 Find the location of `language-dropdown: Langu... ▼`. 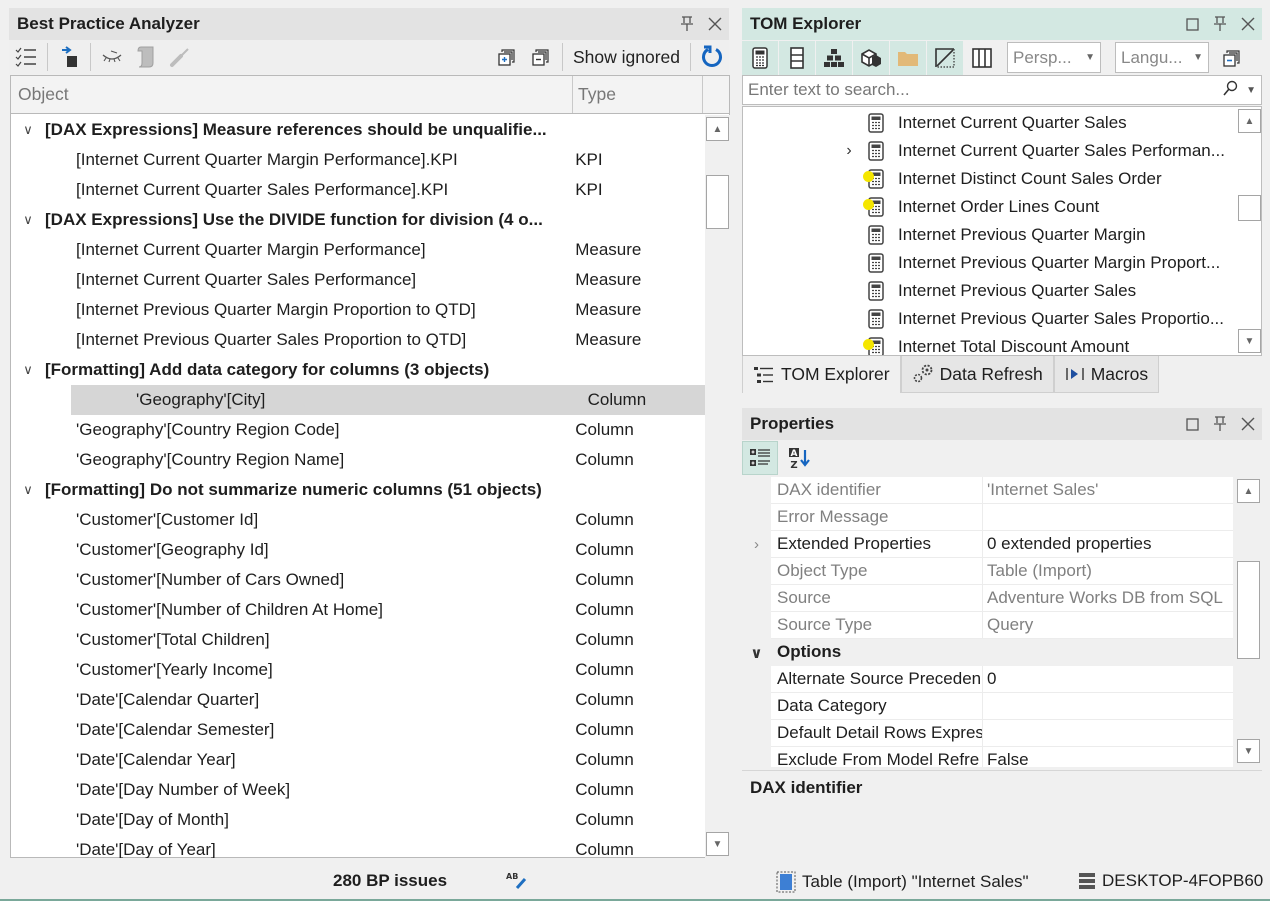

language-dropdown: Langu... ▼ is located at coordinates (1162, 57).